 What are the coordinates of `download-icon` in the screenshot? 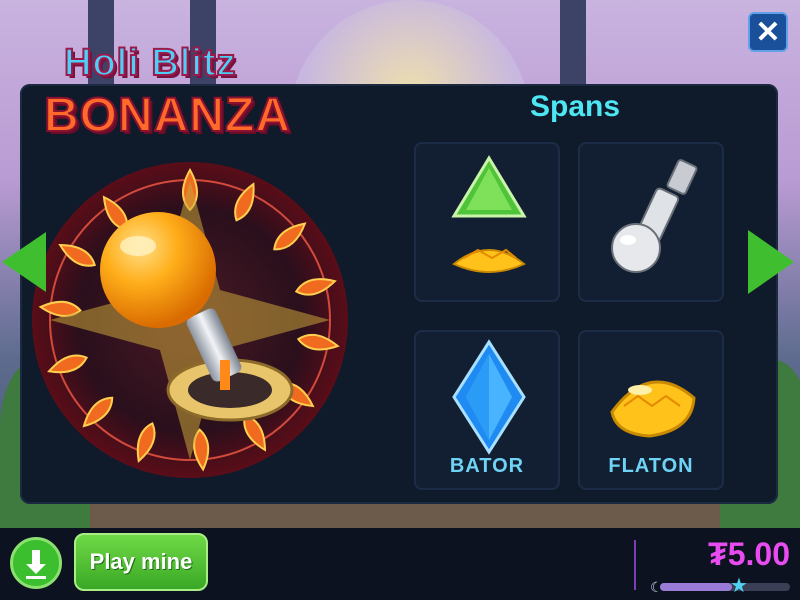 It's located at (36, 564).